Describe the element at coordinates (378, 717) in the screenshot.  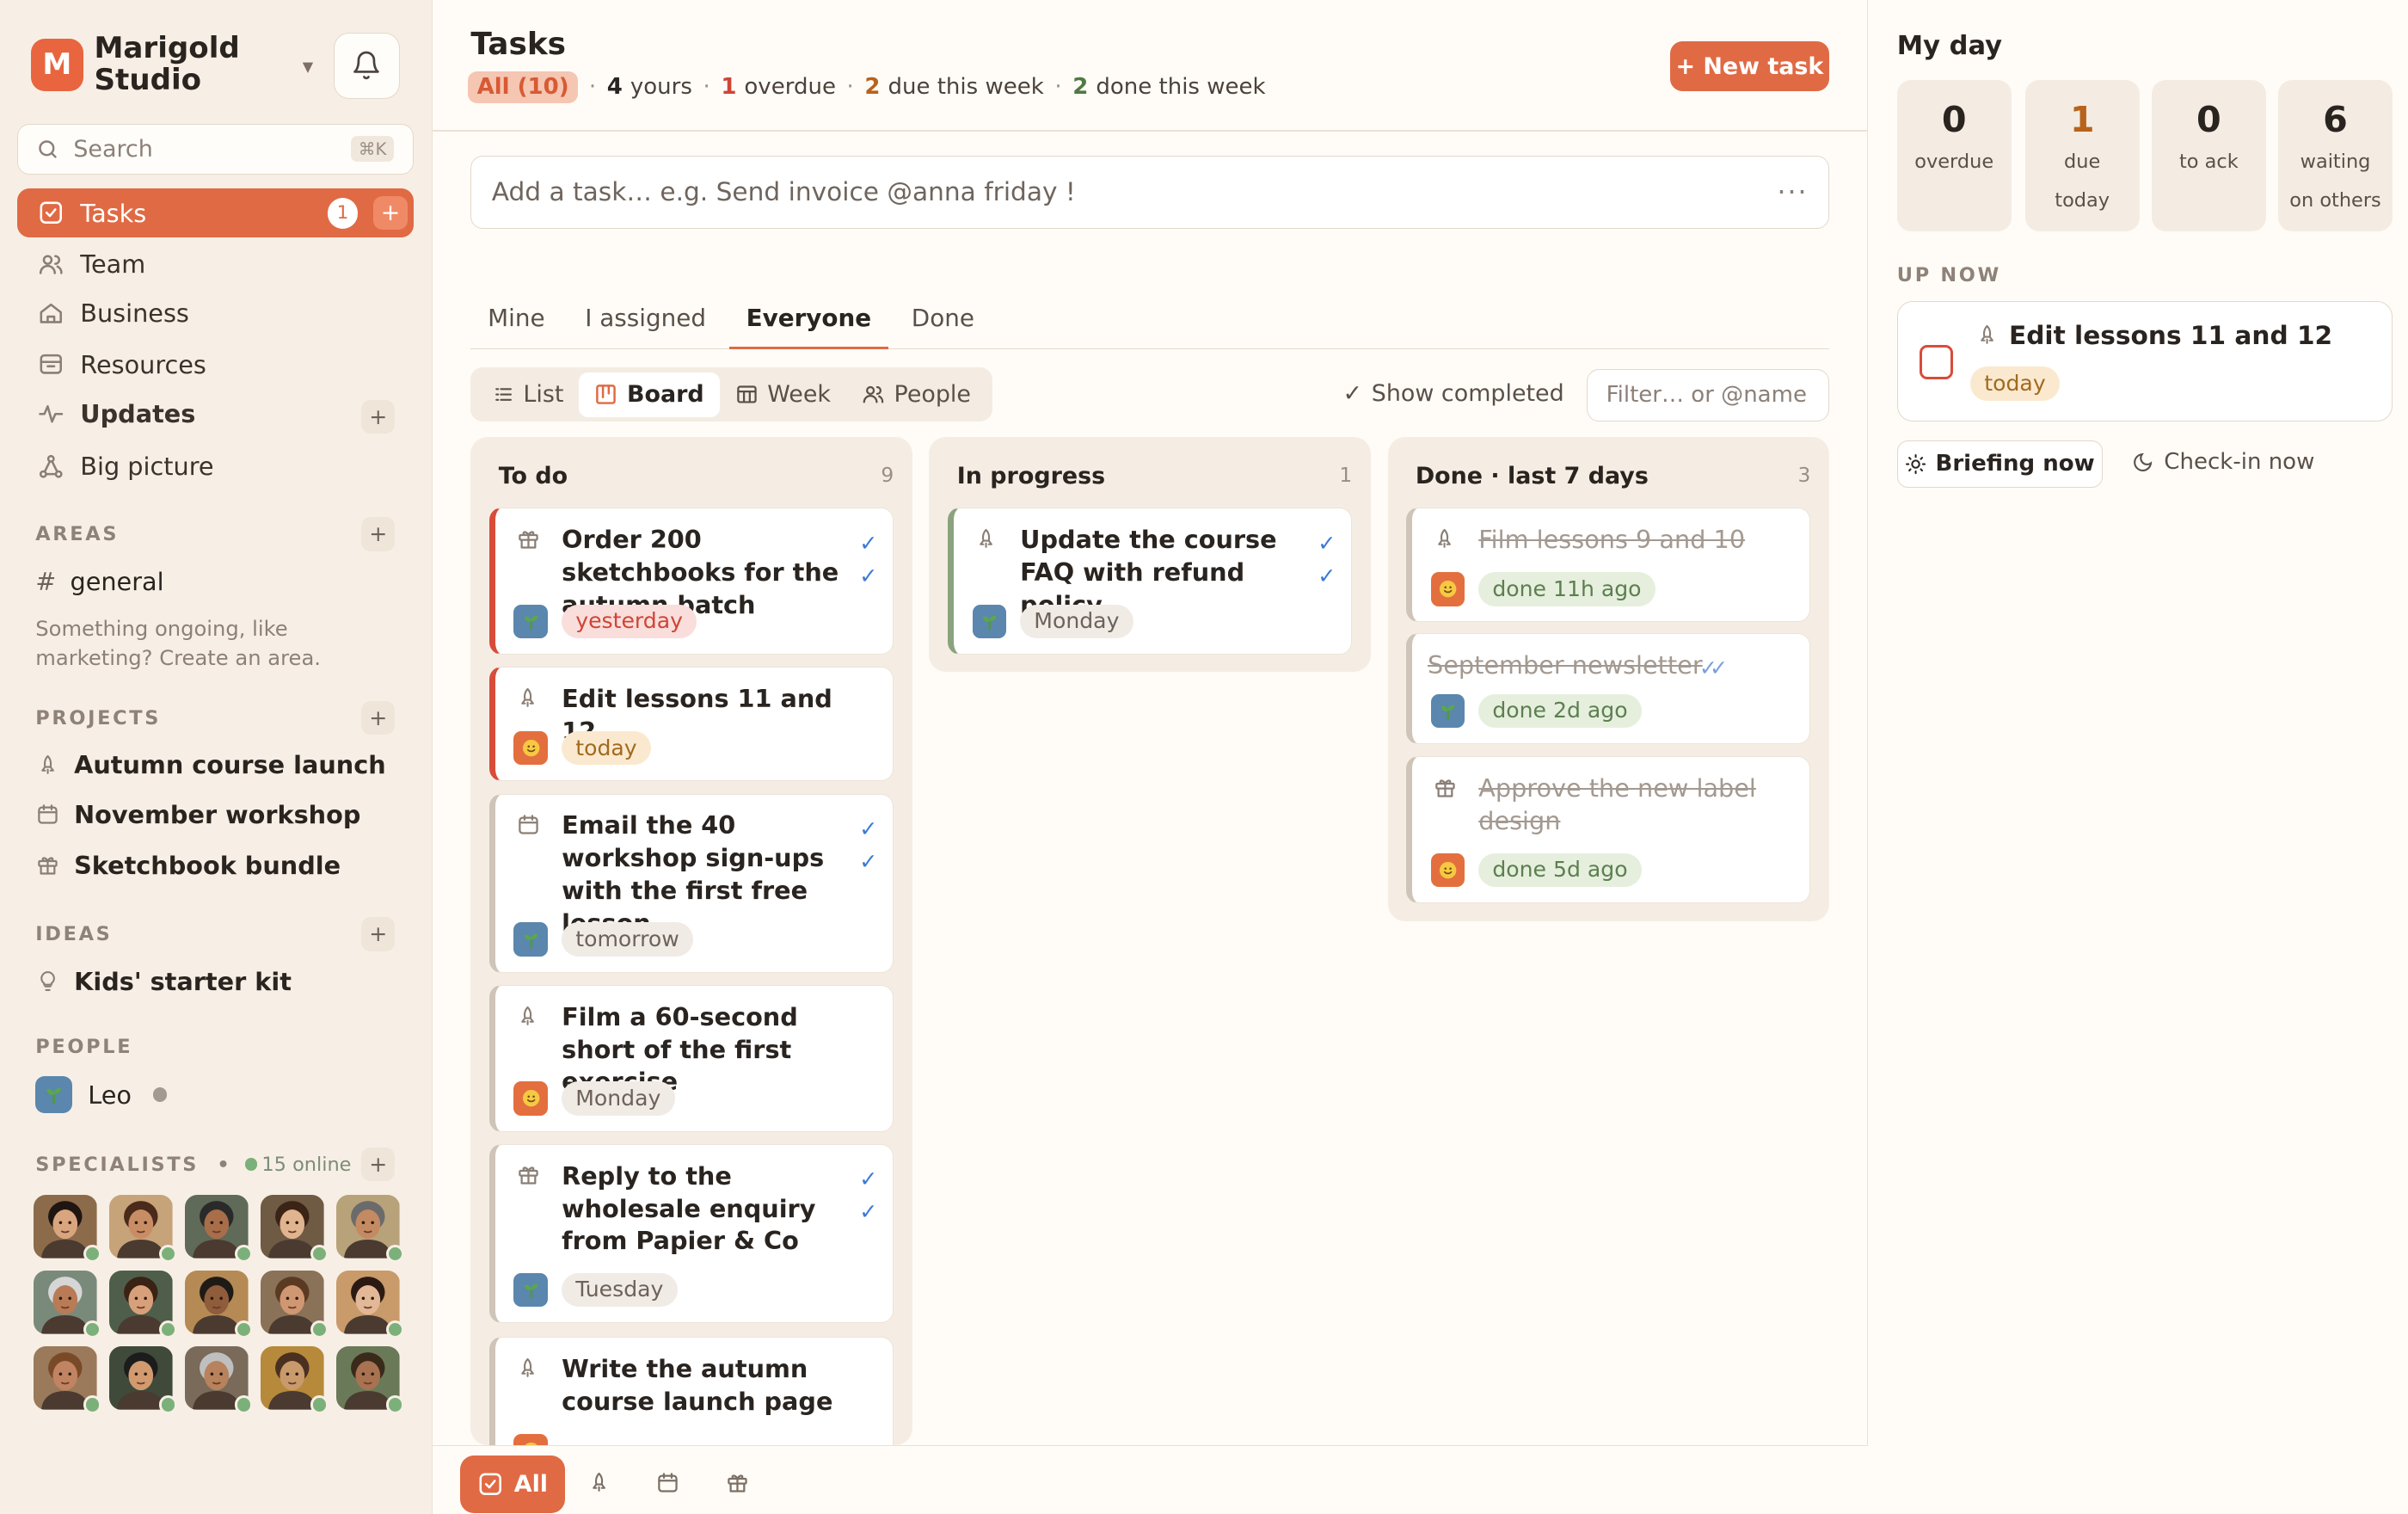
I see `add-project-button: +` at that location.